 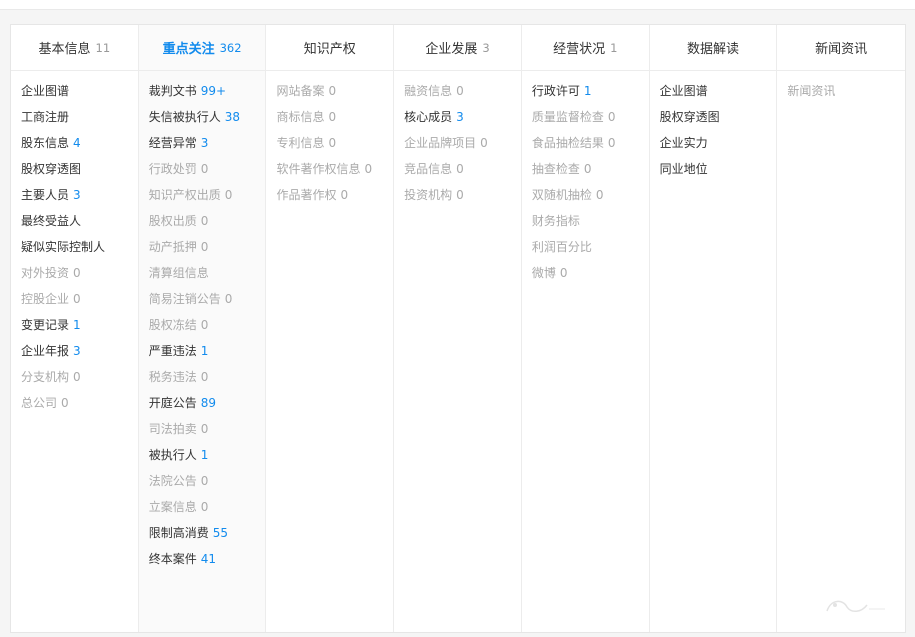 I want to click on menu-item: 工商注册, so click(x=79, y=122).